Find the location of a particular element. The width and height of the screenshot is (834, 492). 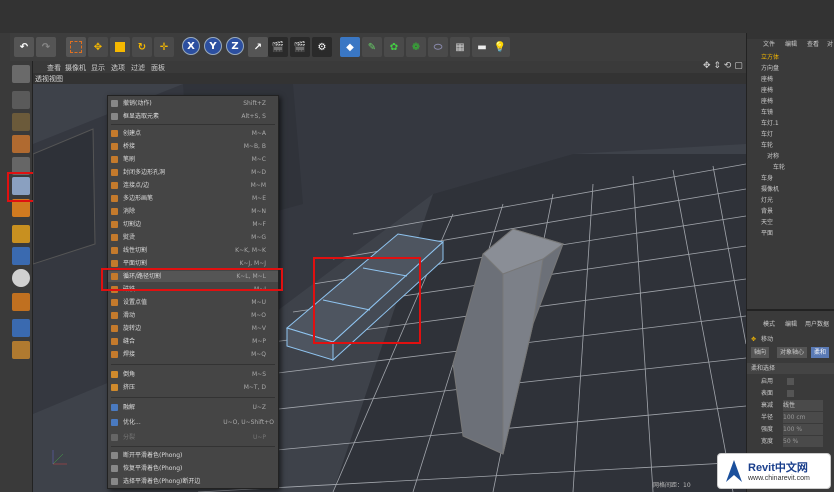

strength-input: 100 % is located at coordinates (803, 429).